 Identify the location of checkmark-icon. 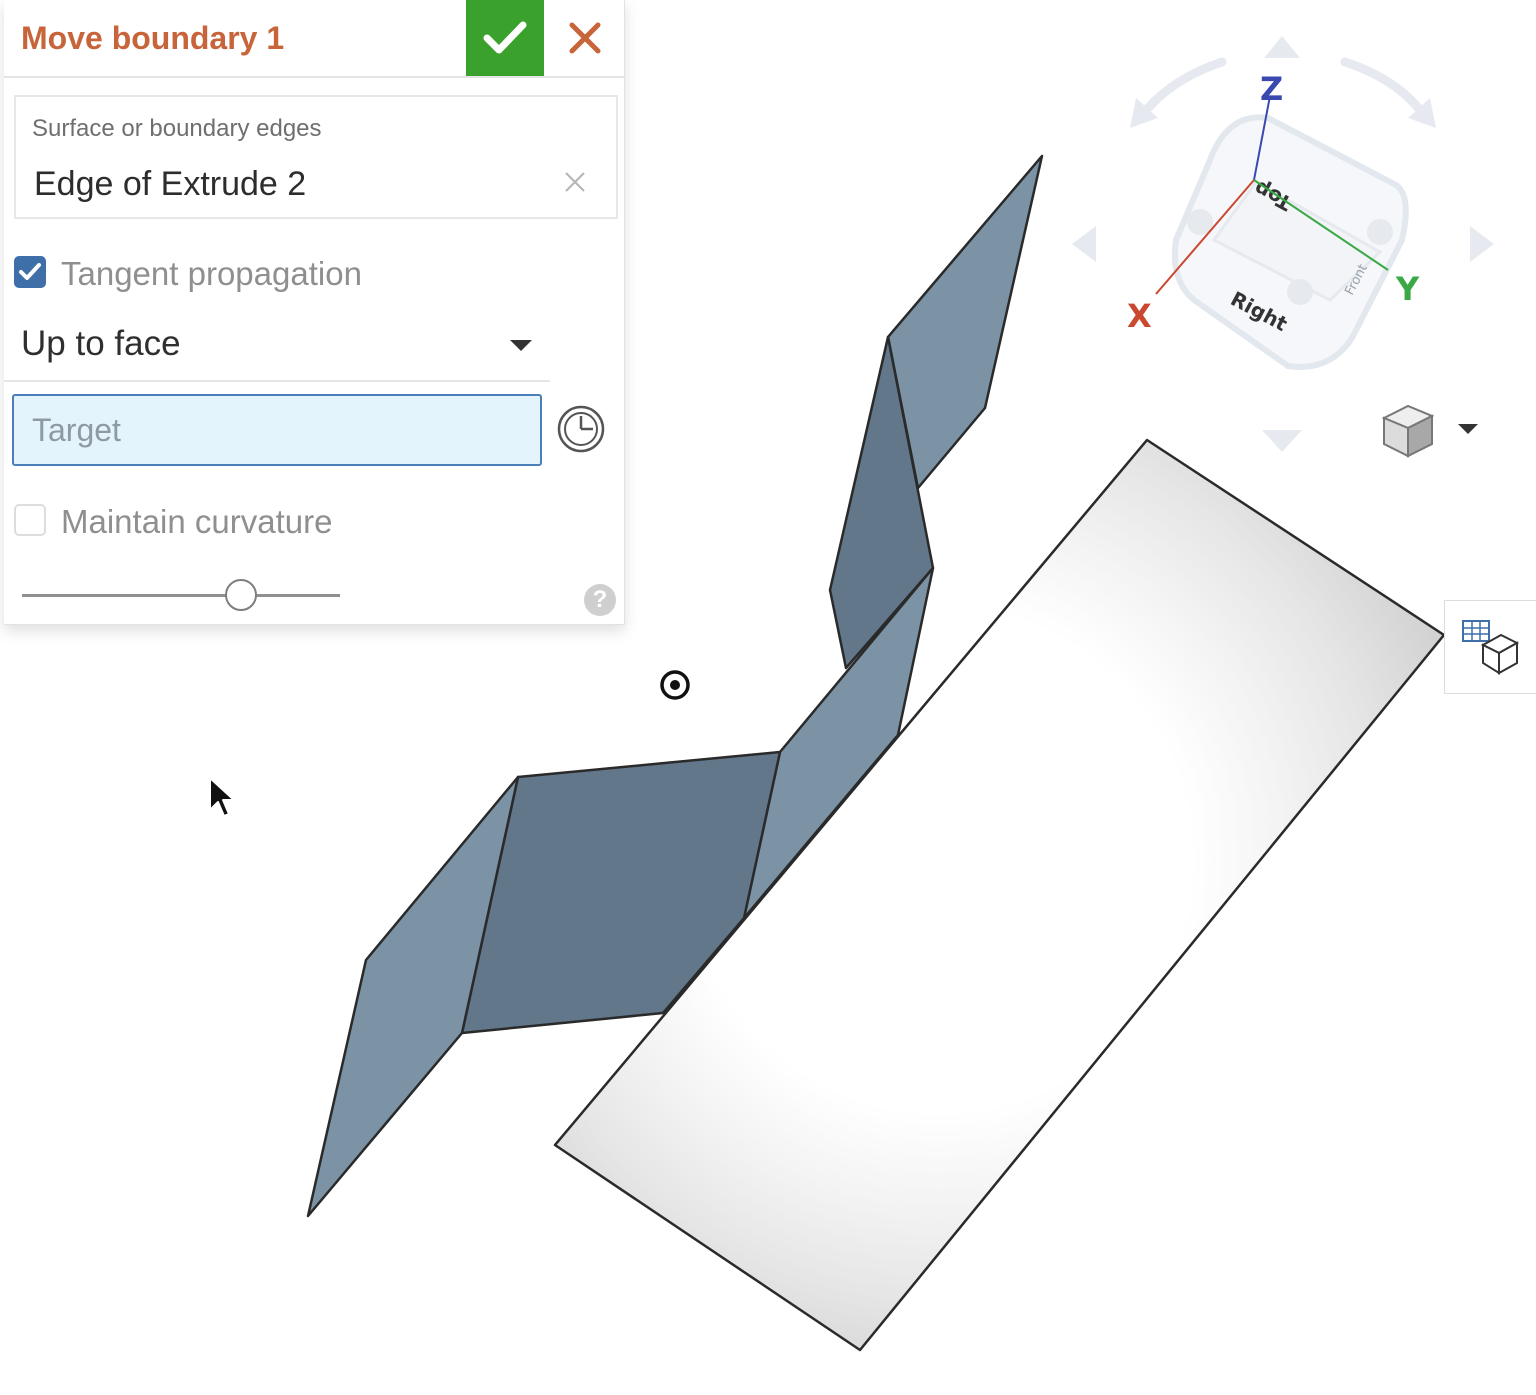
(30, 271).